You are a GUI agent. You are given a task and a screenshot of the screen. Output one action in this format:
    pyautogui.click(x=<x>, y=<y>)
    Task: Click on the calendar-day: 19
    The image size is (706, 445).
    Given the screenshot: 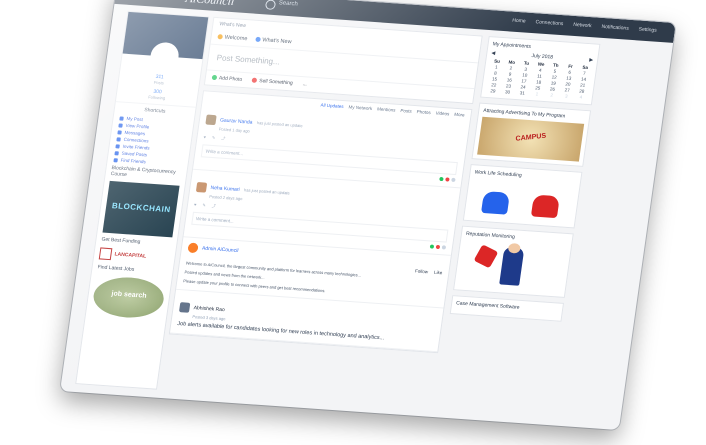 What is the action you would take?
    pyautogui.click(x=553, y=83)
    